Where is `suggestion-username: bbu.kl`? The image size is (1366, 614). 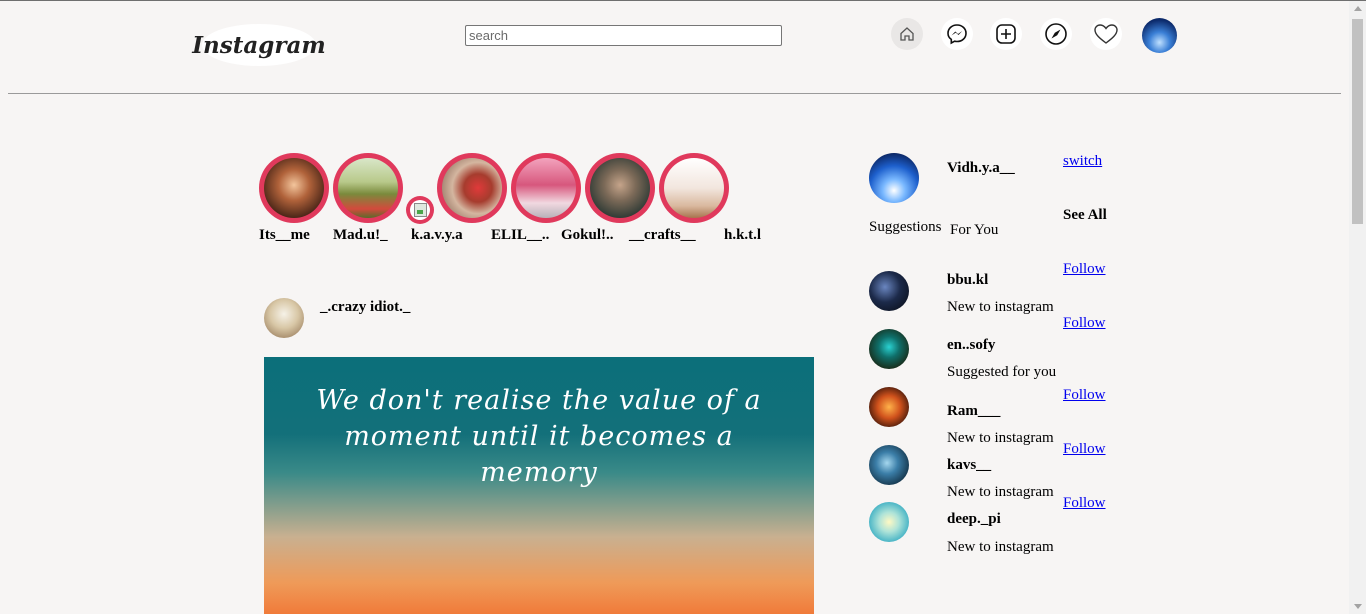 suggestion-username: bbu.kl is located at coordinates (967, 280).